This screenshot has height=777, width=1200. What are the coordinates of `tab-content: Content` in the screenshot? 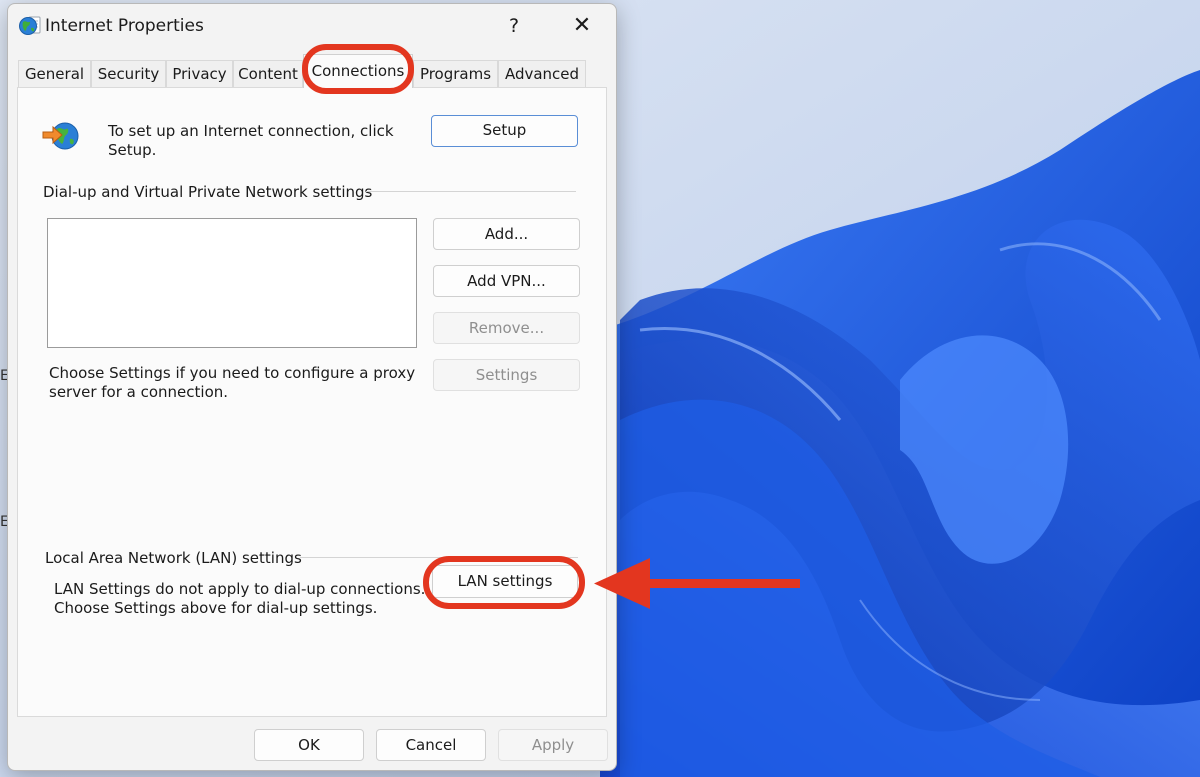 It's located at (268, 73).